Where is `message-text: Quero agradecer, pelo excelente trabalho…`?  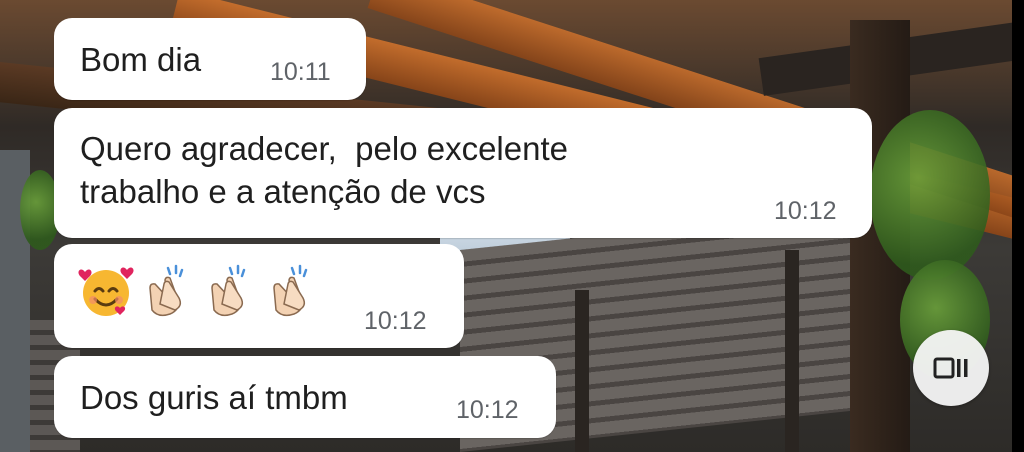 message-text: Quero agradecer, pelo excelente trabalho… is located at coordinates (324, 170).